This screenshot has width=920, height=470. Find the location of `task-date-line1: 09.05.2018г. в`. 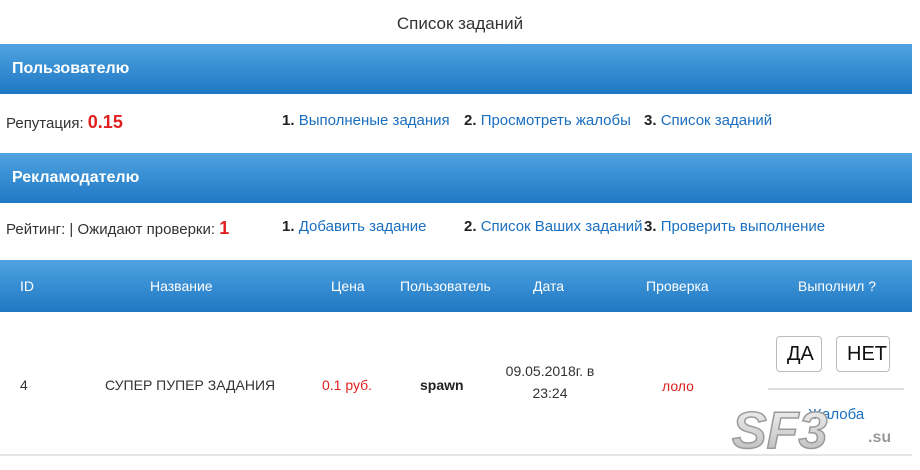

task-date-line1: 09.05.2018г. в is located at coordinates (550, 371).